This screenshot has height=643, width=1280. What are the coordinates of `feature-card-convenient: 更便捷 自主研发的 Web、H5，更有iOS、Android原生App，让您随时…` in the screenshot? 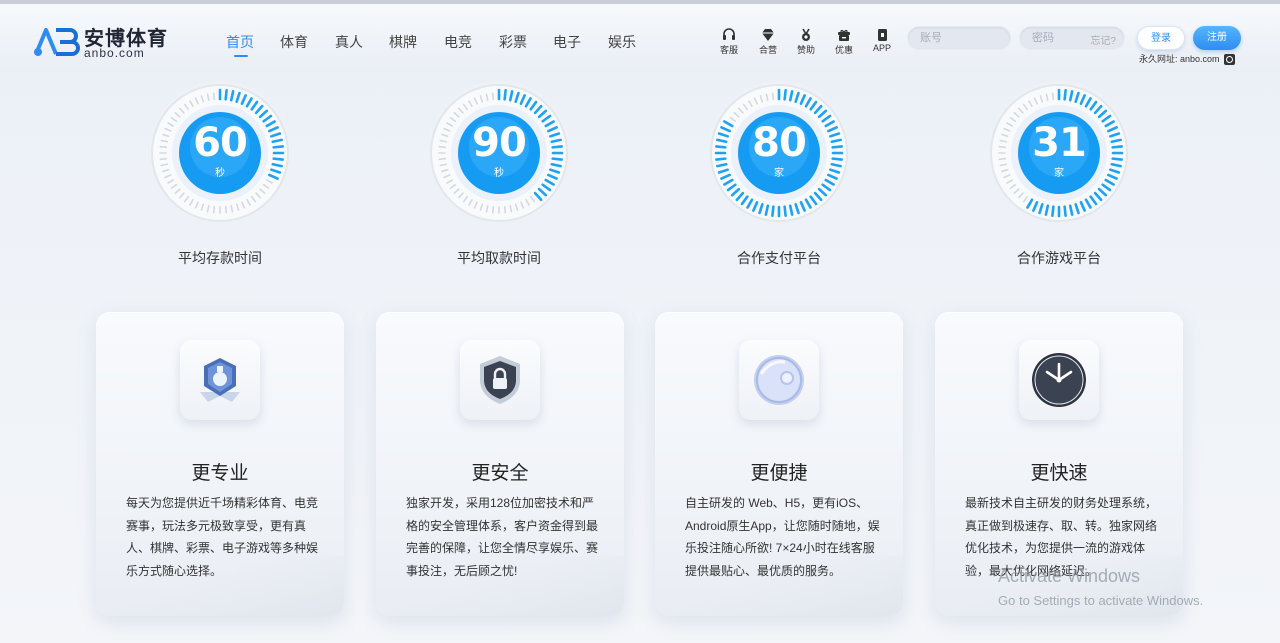 It's located at (779, 464).